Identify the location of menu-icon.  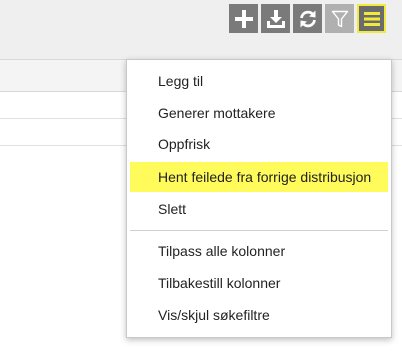
(371, 18).